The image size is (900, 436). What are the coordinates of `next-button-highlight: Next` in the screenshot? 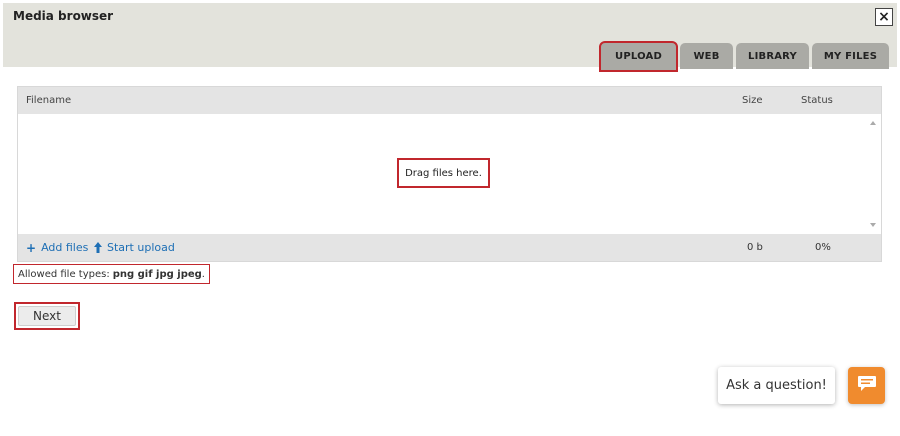 It's located at (47, 316).